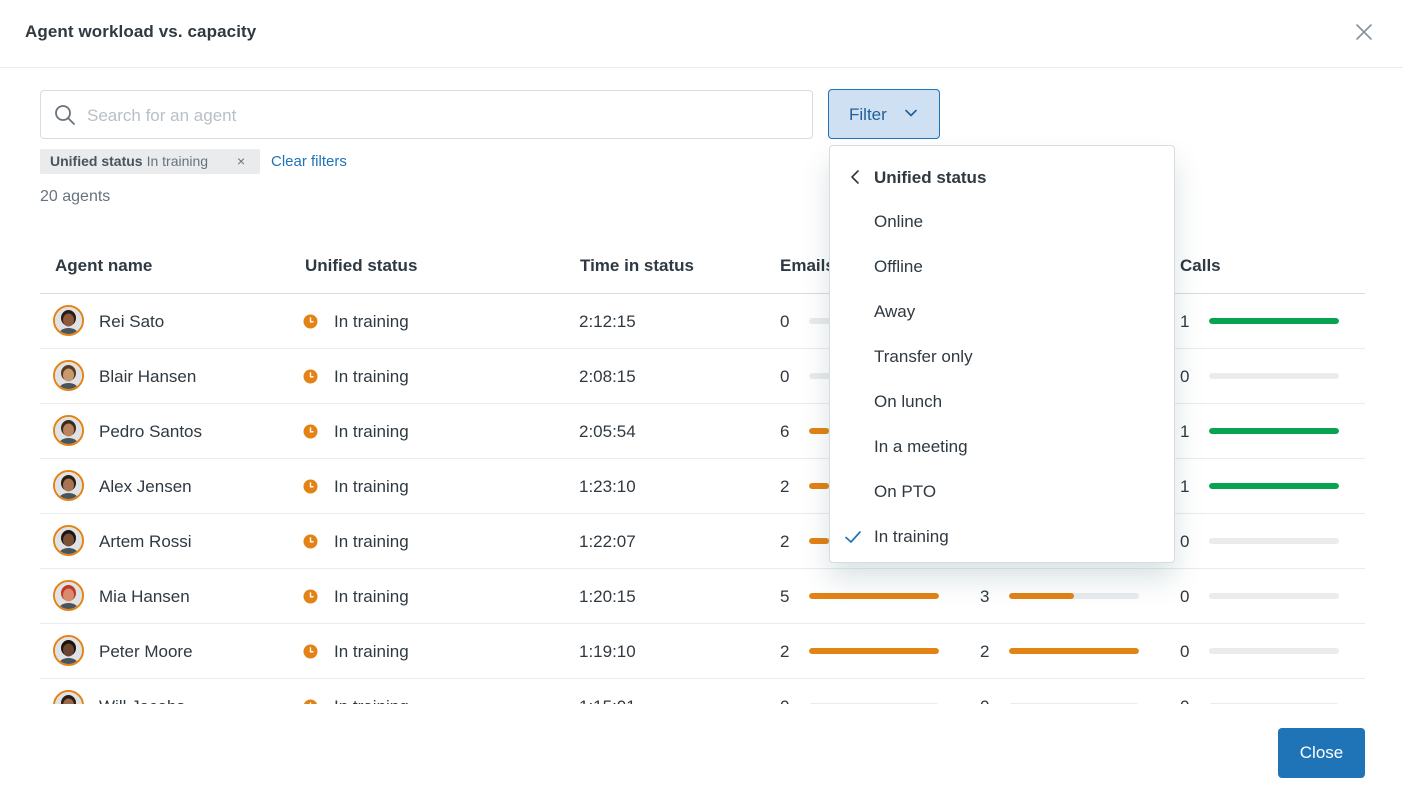  Describe the element at coordinates (1364, 32) in the screenshot. I see `close-icon` at that location.